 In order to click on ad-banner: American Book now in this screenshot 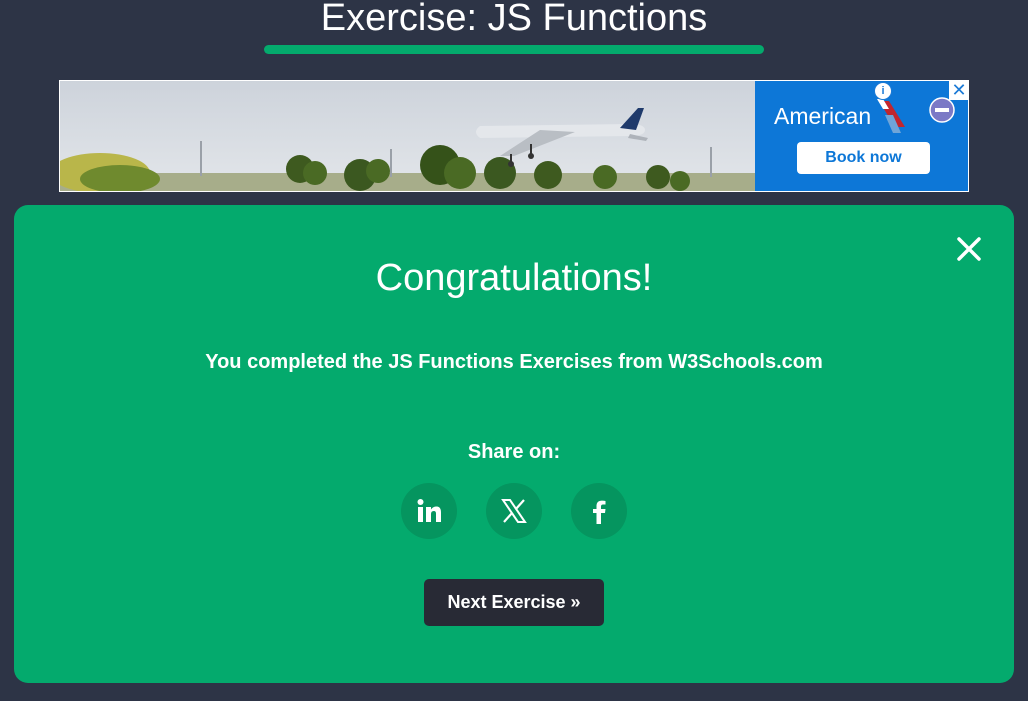, I will do `click(514, 136)`.